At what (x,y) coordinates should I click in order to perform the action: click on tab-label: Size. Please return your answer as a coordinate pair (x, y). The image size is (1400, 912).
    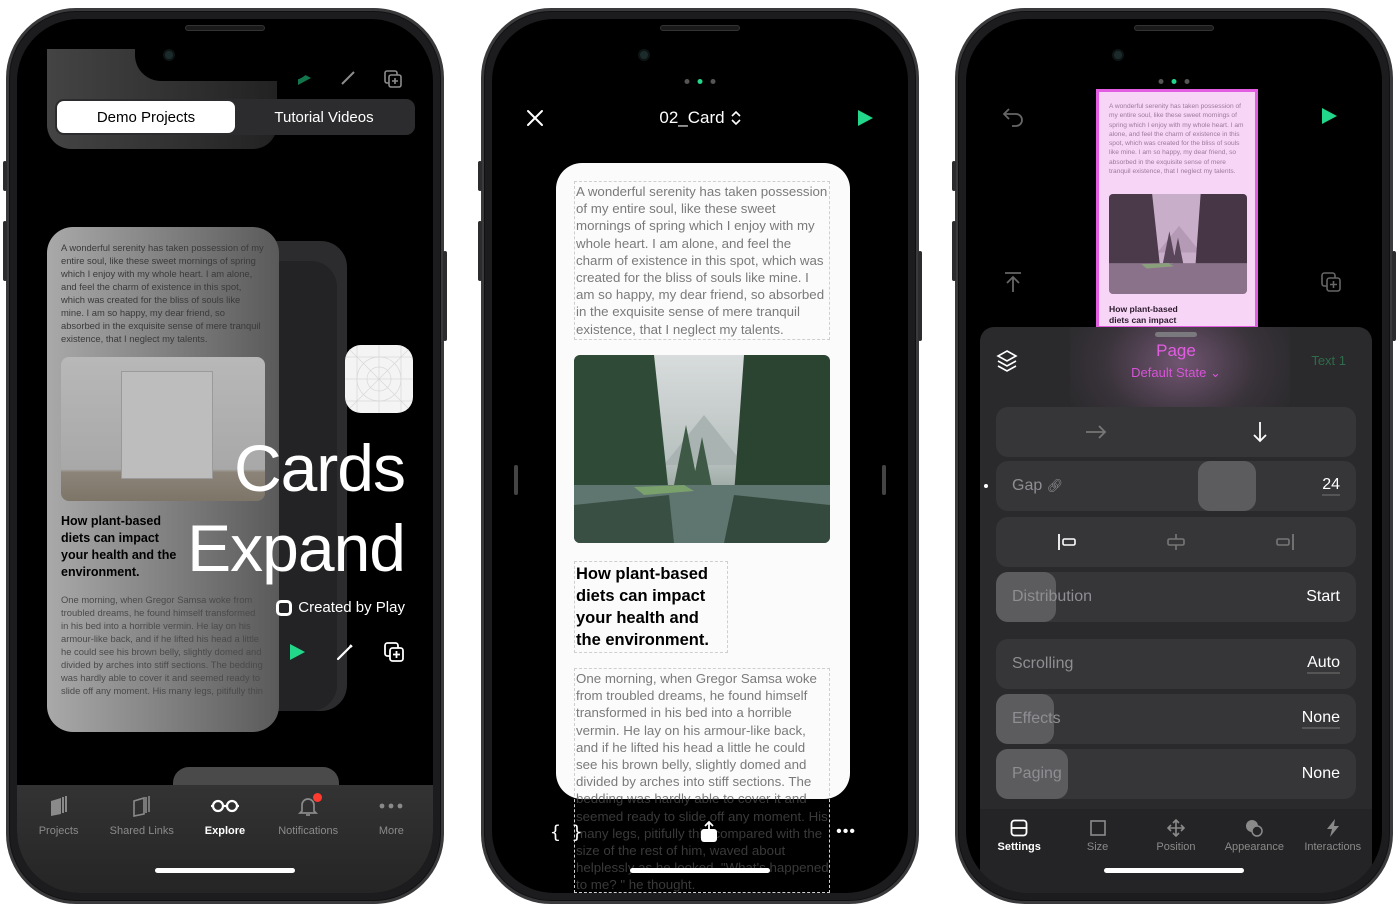
    Looking at the image, I should click on (1097, 847).